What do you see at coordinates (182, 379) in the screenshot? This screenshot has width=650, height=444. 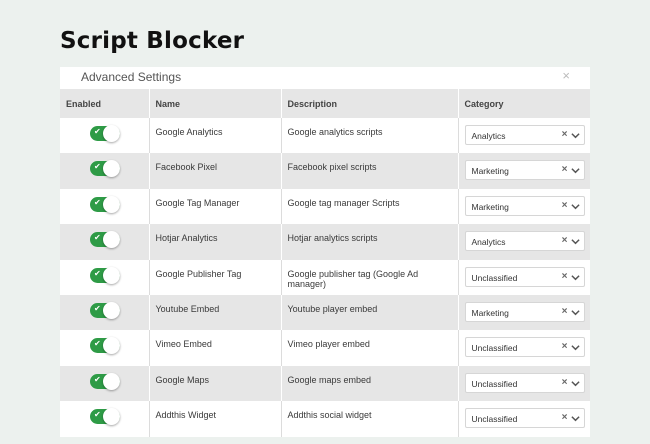 I see `script-name: Google Maps` at bounding box center [182, 379].